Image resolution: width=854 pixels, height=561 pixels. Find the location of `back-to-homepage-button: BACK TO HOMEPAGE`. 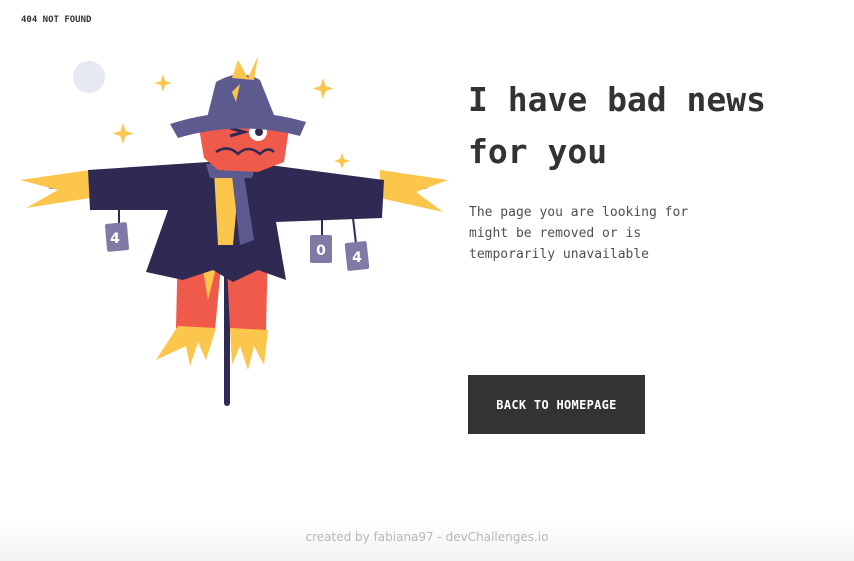

back-to-homepage-button: BACK TO HOMEPAGE is located at coordinates (556, 404).